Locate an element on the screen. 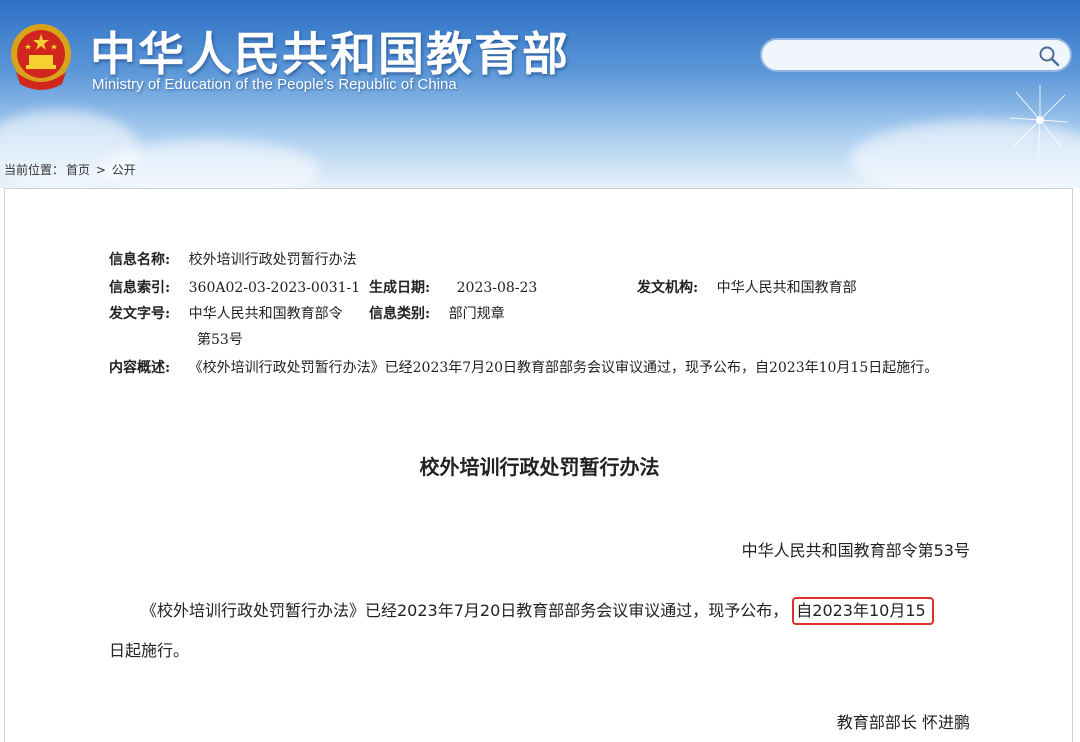 The image size is (1080, 742). decree-number: 中华人民共和国教育部令第53号 is located at coordinates (855, 550).